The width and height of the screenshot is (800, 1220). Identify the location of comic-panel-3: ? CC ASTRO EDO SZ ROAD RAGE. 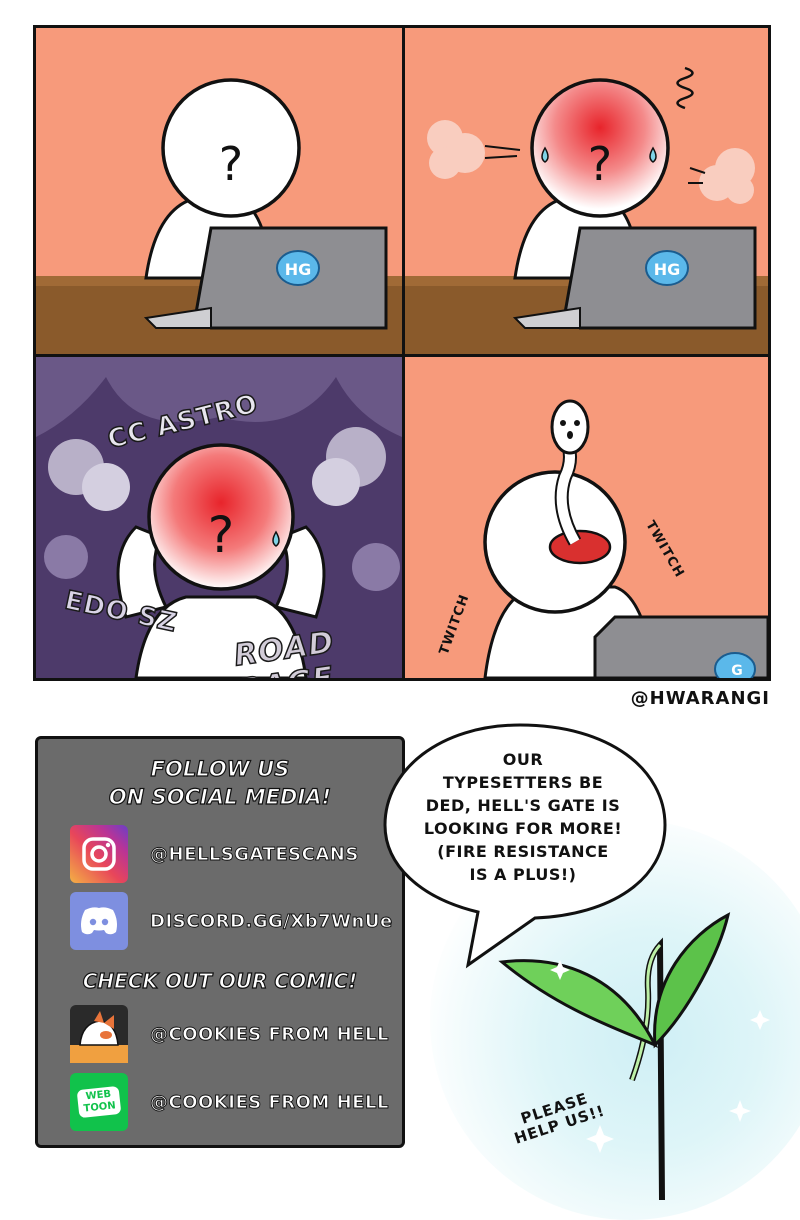
(219, 517).